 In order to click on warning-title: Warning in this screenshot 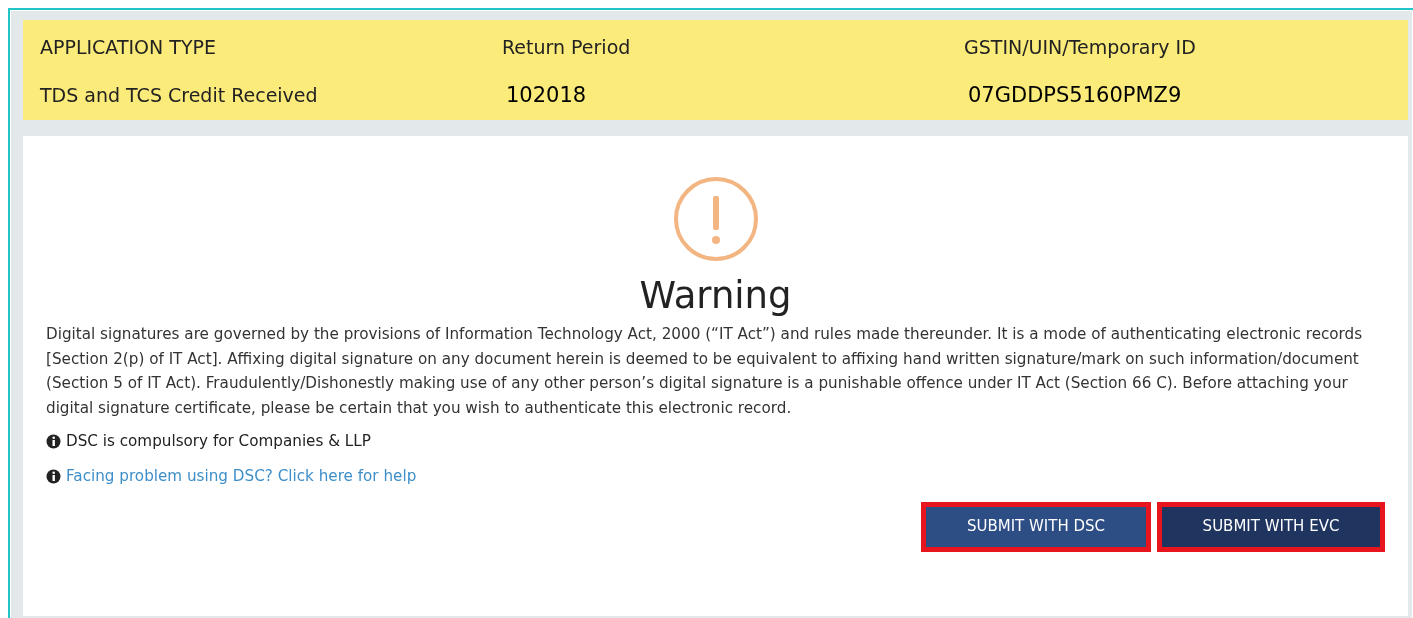, I will do `click(715, 296)`.